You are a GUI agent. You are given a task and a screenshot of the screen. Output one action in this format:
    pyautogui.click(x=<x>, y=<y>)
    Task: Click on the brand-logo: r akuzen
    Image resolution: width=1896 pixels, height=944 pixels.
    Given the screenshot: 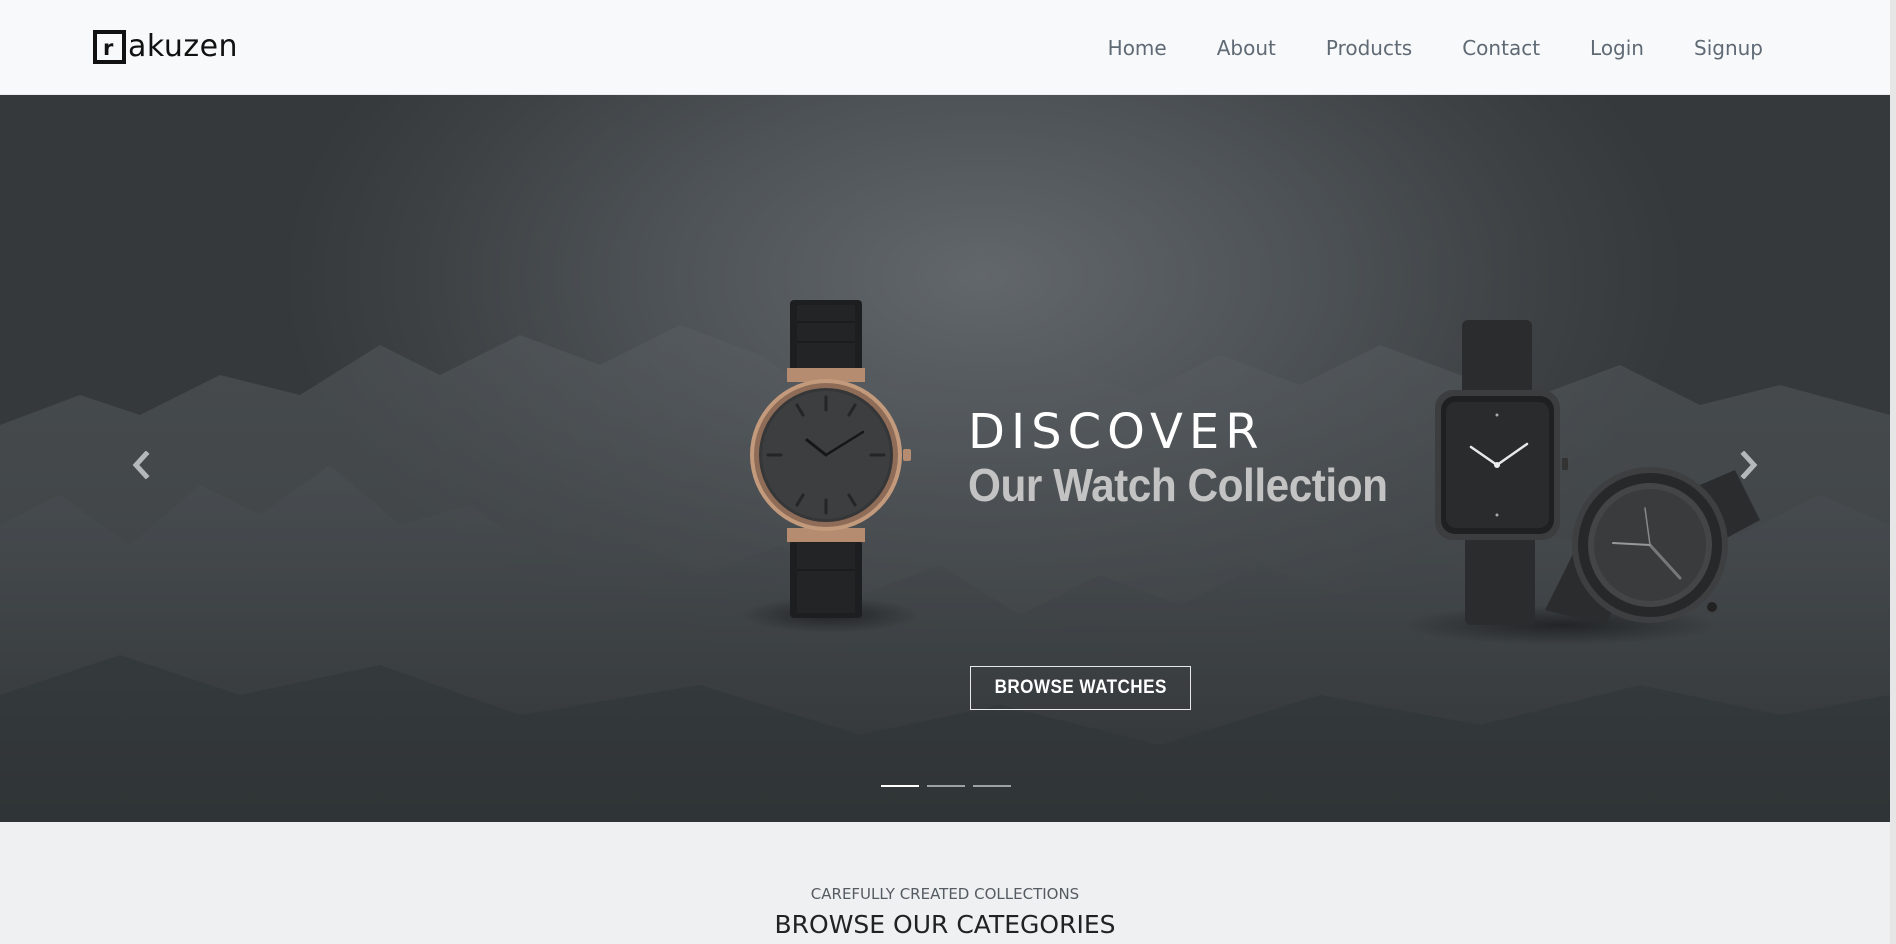 What is the action you would take?
    pyautogui.click(x=165, y=47)
    